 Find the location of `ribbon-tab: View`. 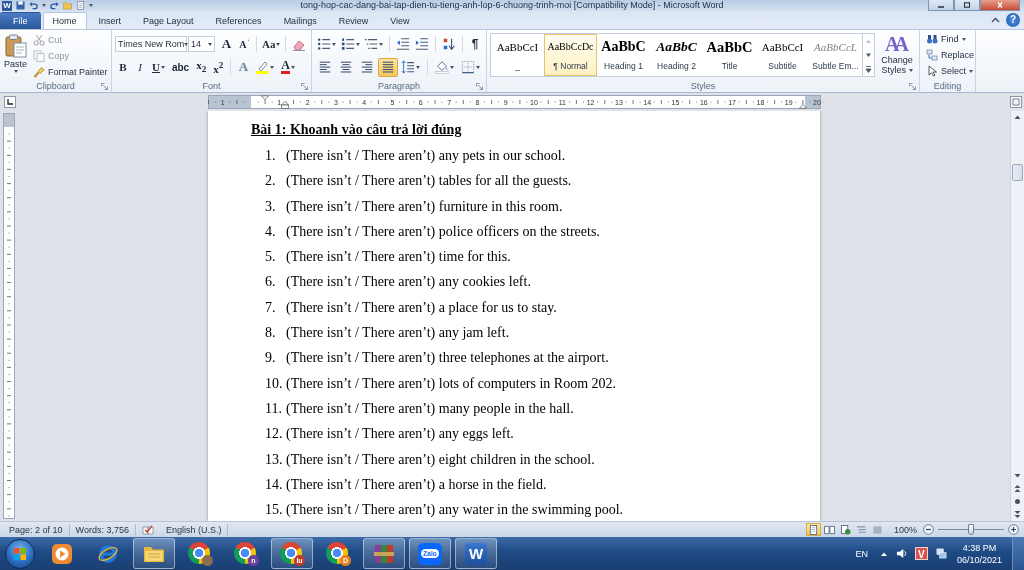

ribbon-tab: View is located at coordinates (400, 20).